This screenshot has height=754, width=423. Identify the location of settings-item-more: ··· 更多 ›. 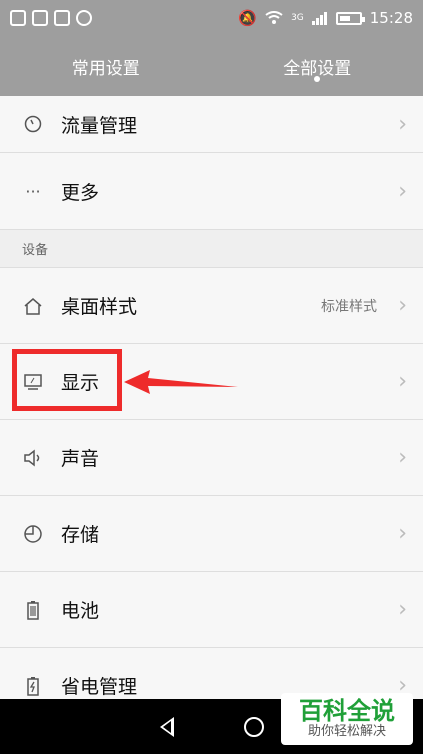
(211, 191).